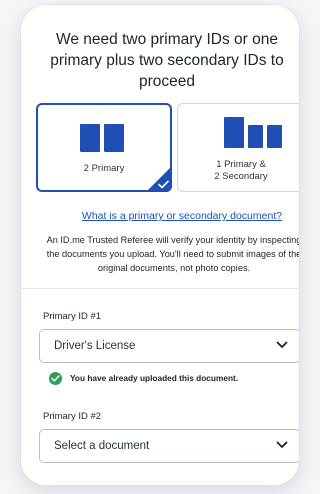 This screenshot has width=320, height=494. Describe the element at coordinates (104, 147) in the screenshot. I see `option-two-primary: 2 Primary` at that location.